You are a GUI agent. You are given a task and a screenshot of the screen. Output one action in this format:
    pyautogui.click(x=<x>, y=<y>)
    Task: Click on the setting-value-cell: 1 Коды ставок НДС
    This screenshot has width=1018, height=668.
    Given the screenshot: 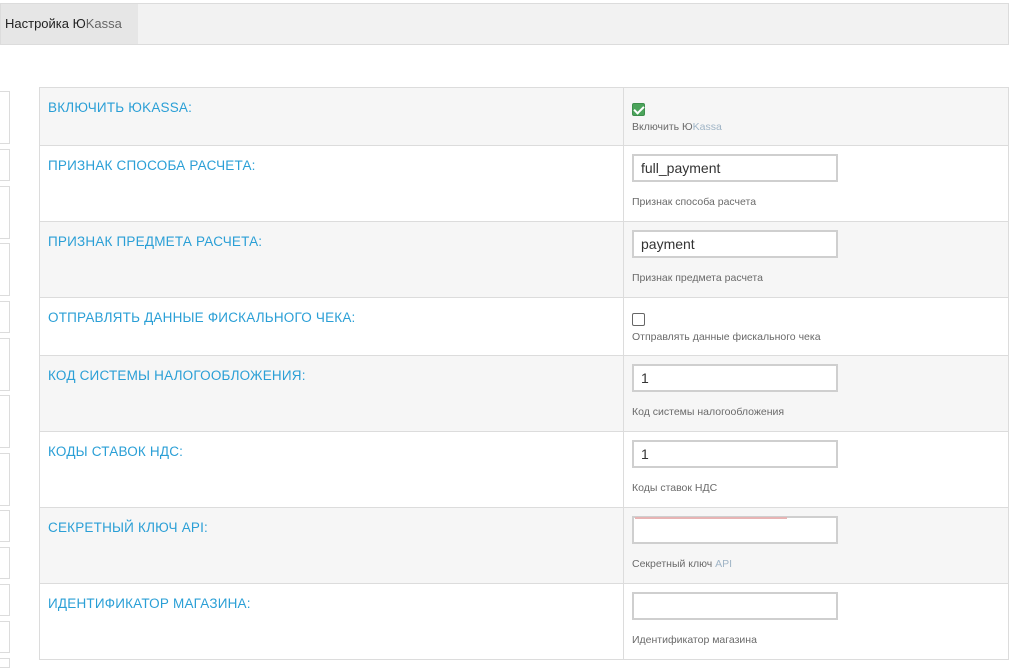 What is the action you would take?
    pyautogui.click(x=816, y=469)
    